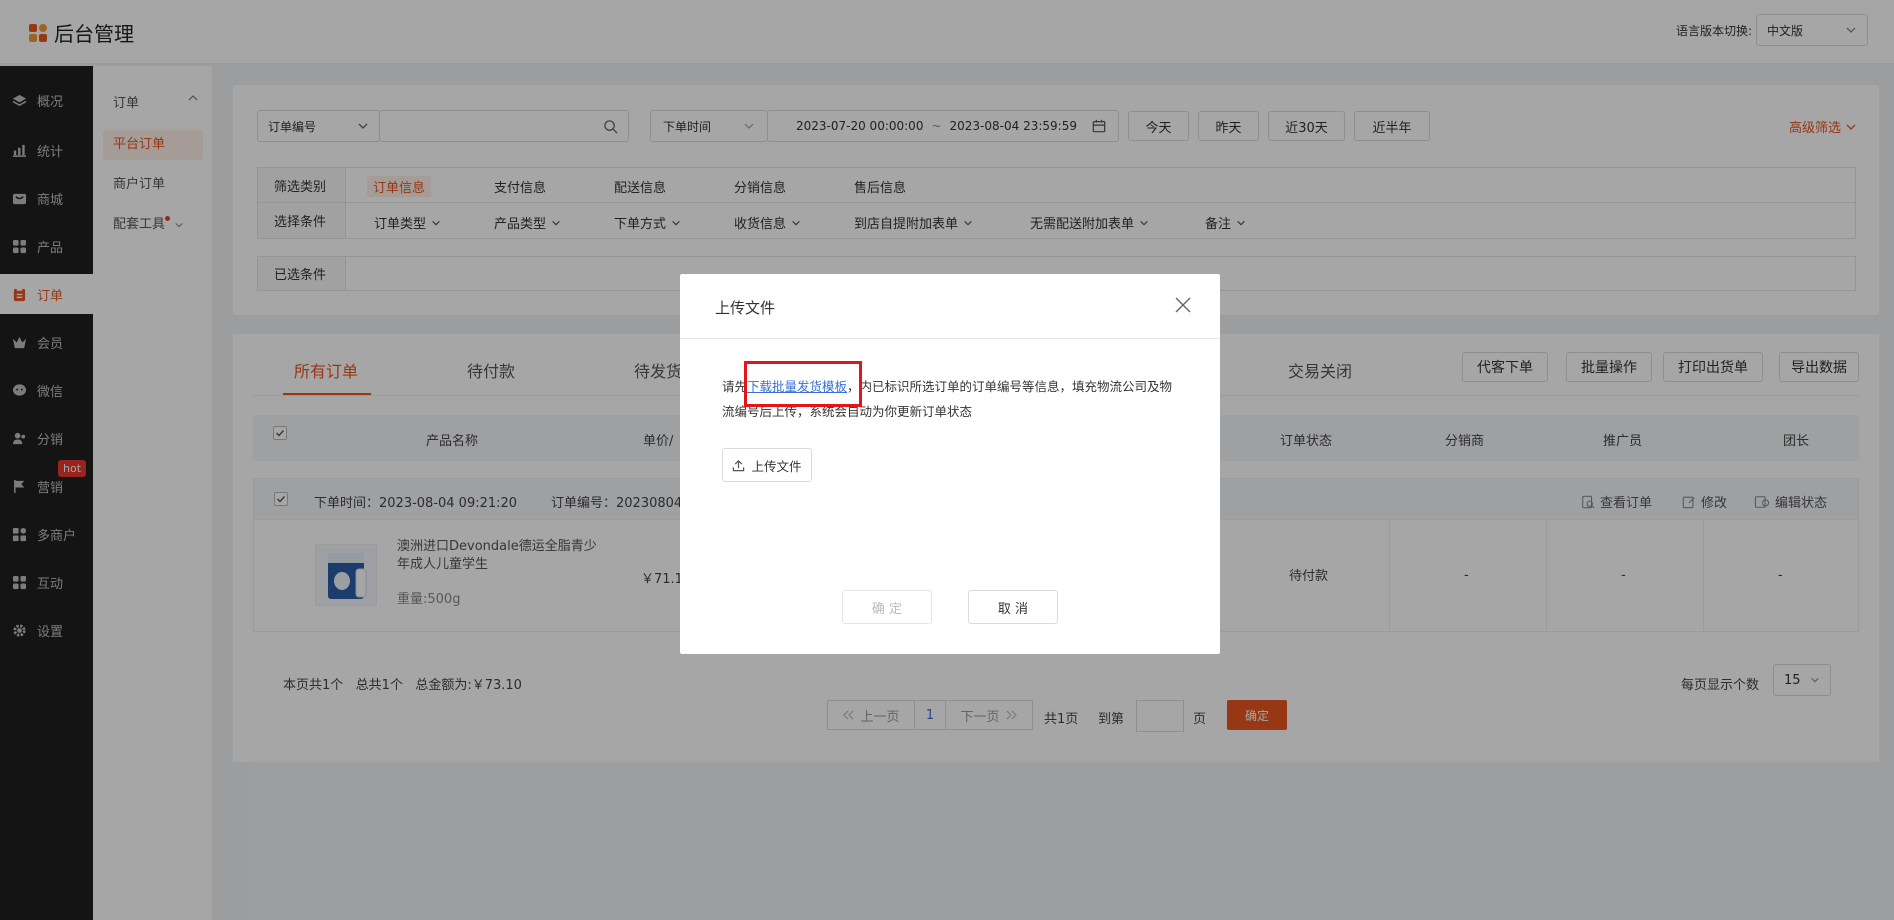  Describe the element at coordinates (887, 607) in the screenshot. I see `confirm-button: 确 定` at that location.